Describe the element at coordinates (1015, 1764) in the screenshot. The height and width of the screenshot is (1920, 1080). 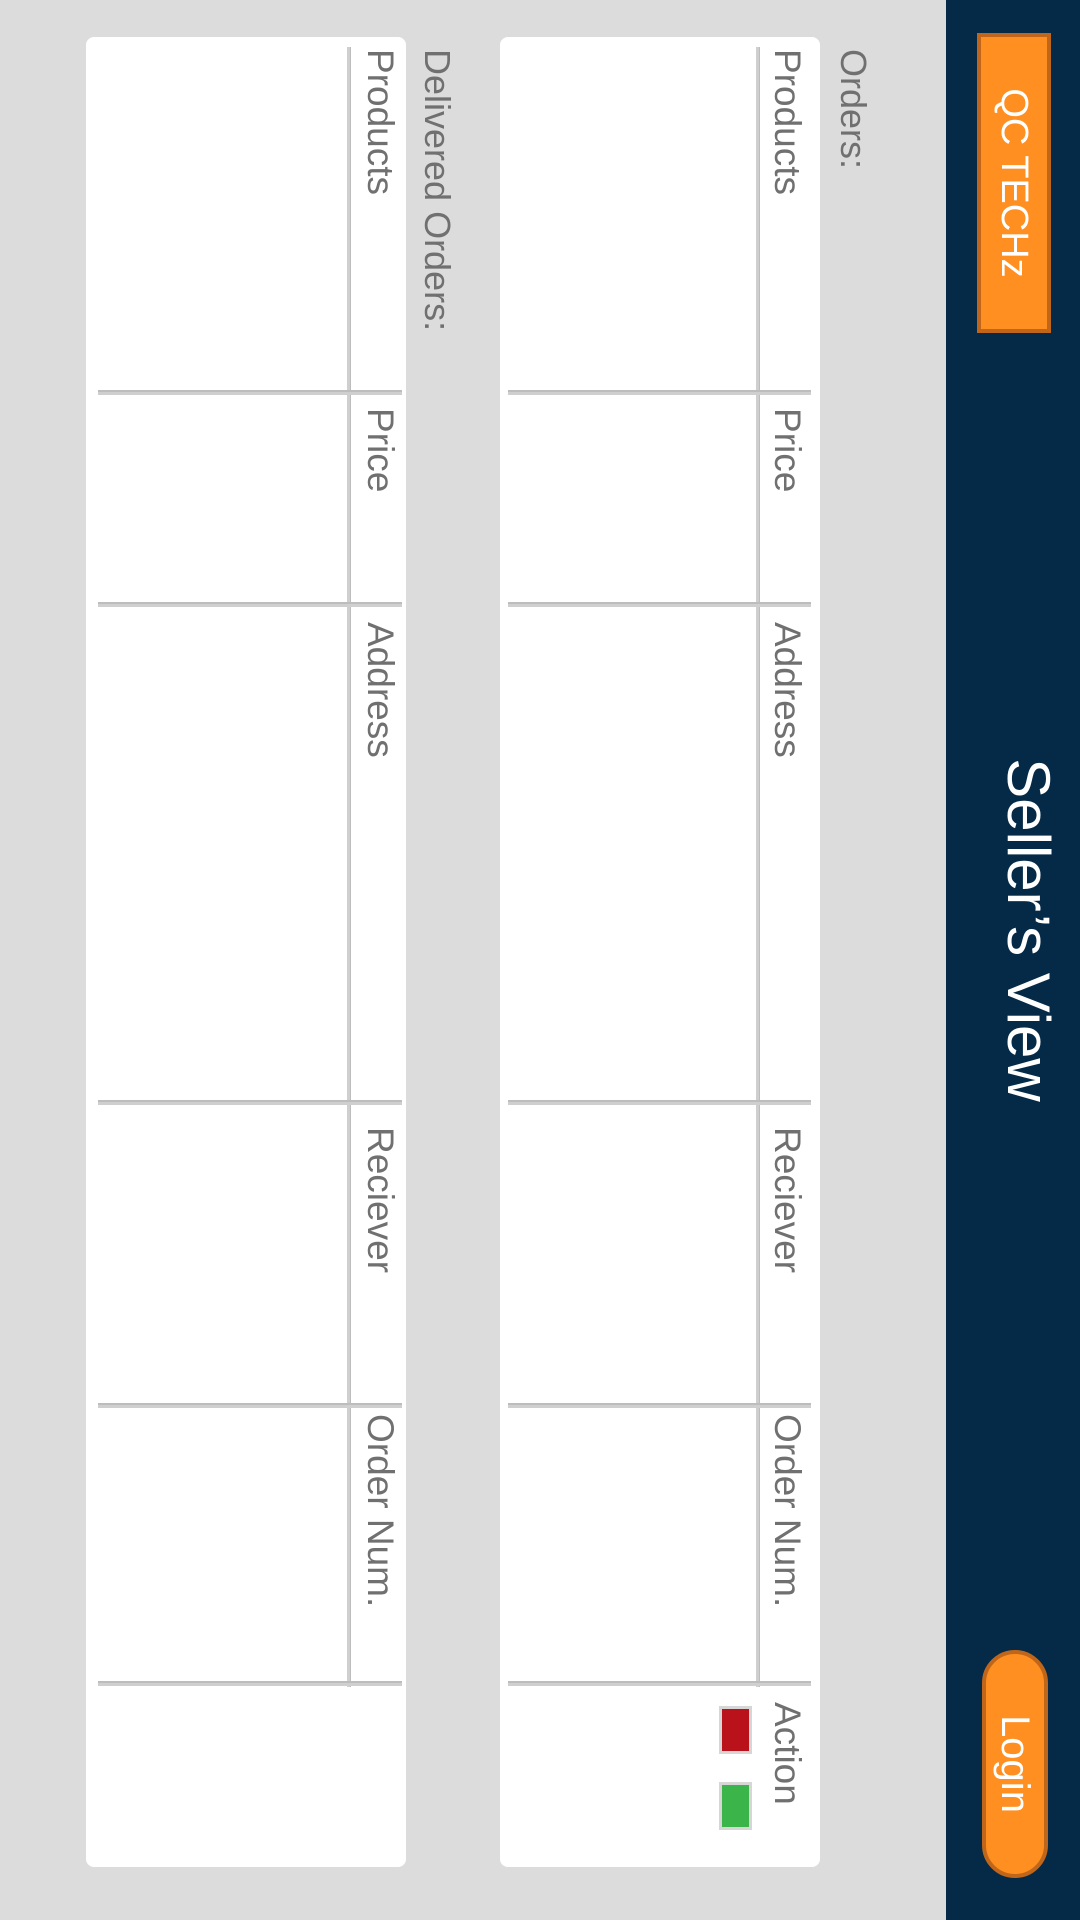
I see `login-button: Login` at that location.